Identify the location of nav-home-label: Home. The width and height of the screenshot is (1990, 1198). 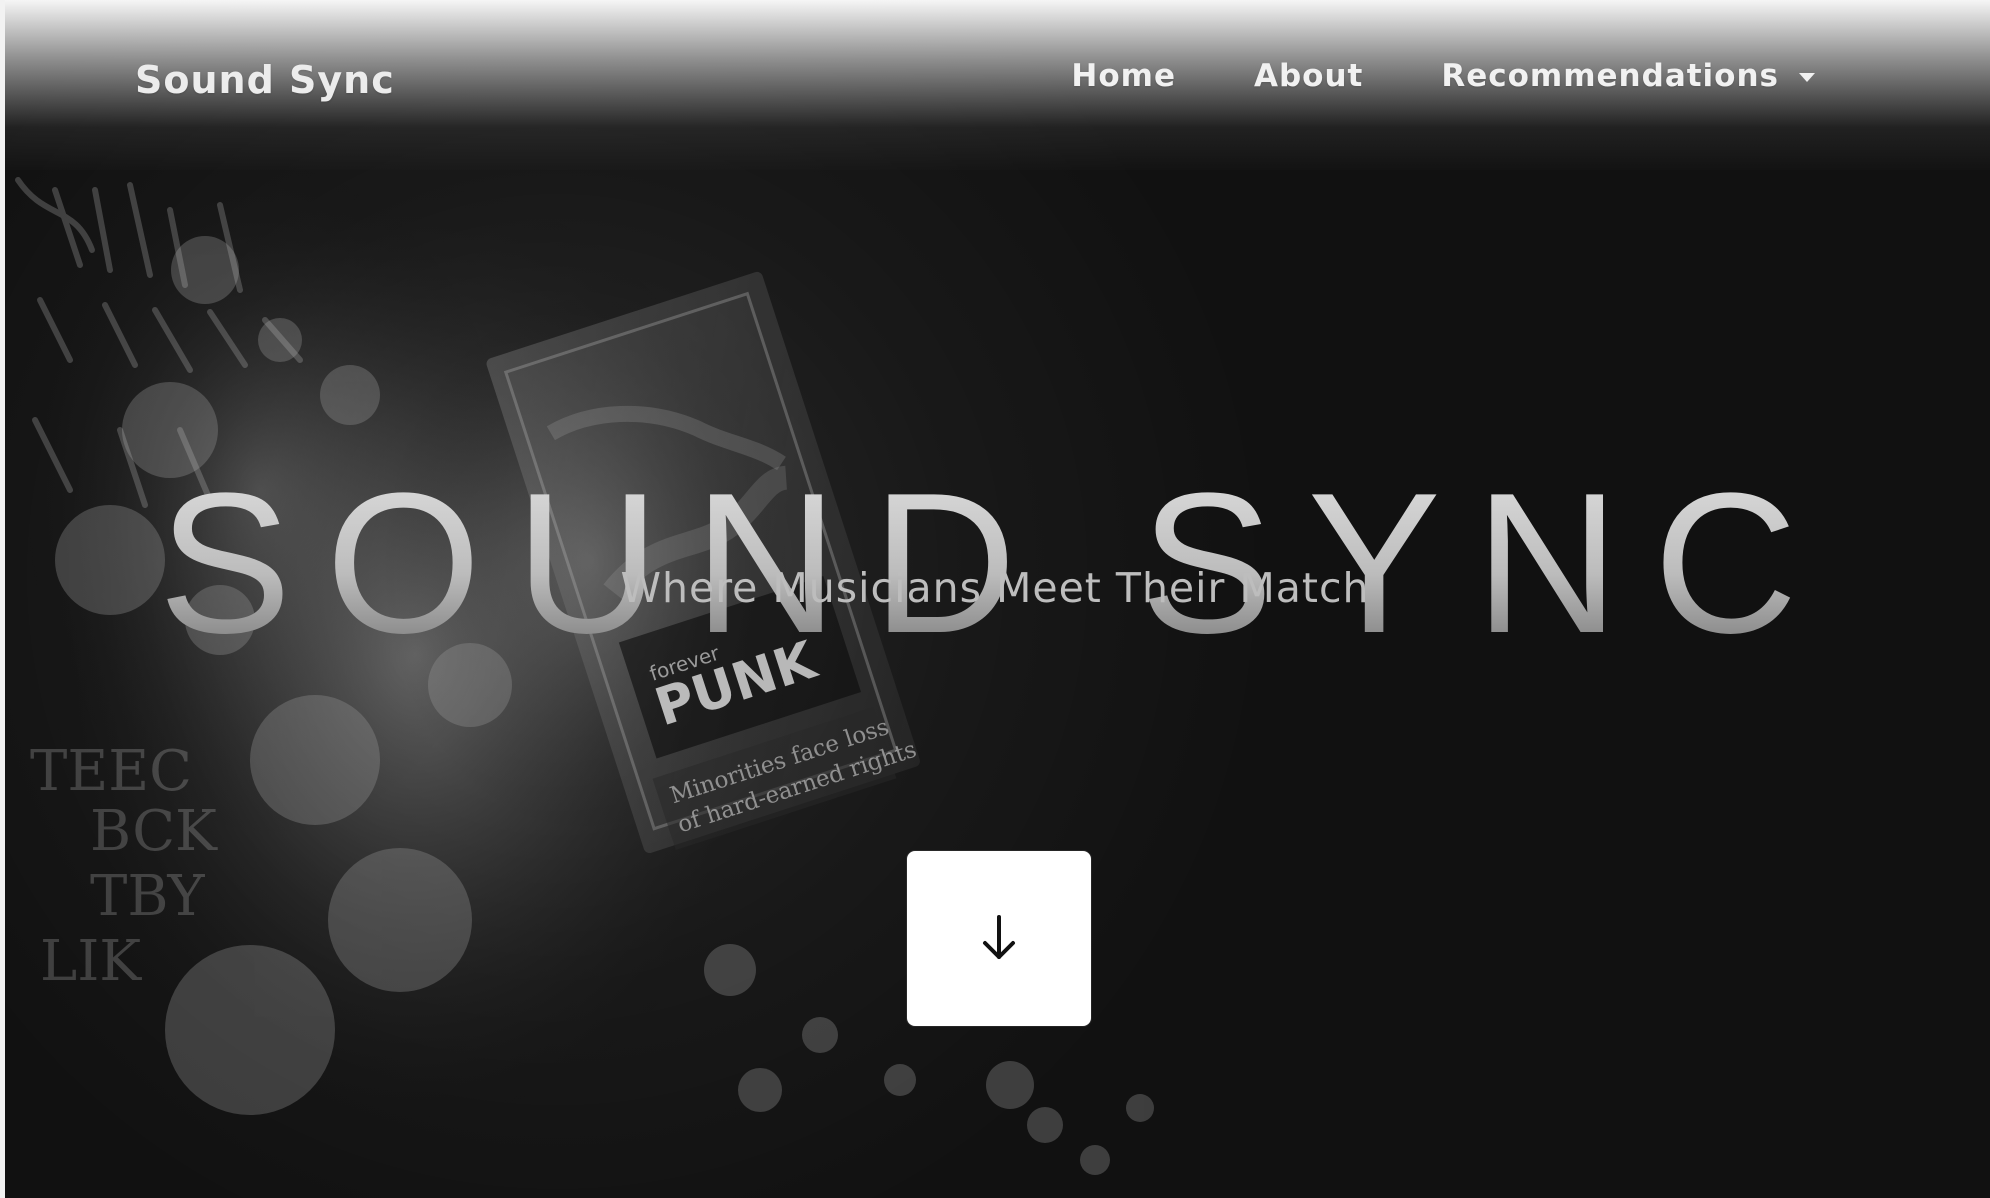
(1123, 76).